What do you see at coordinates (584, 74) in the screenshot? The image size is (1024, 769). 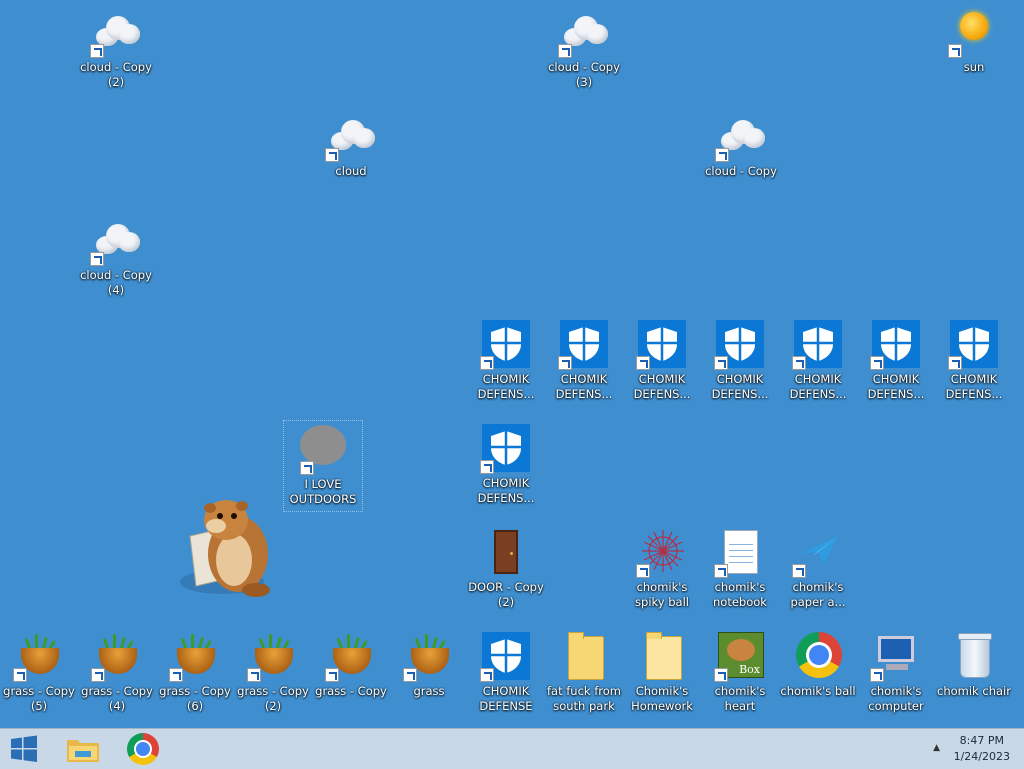 I see `icon-label: cloud - Copy (3)` at bounding box center [584, 74].